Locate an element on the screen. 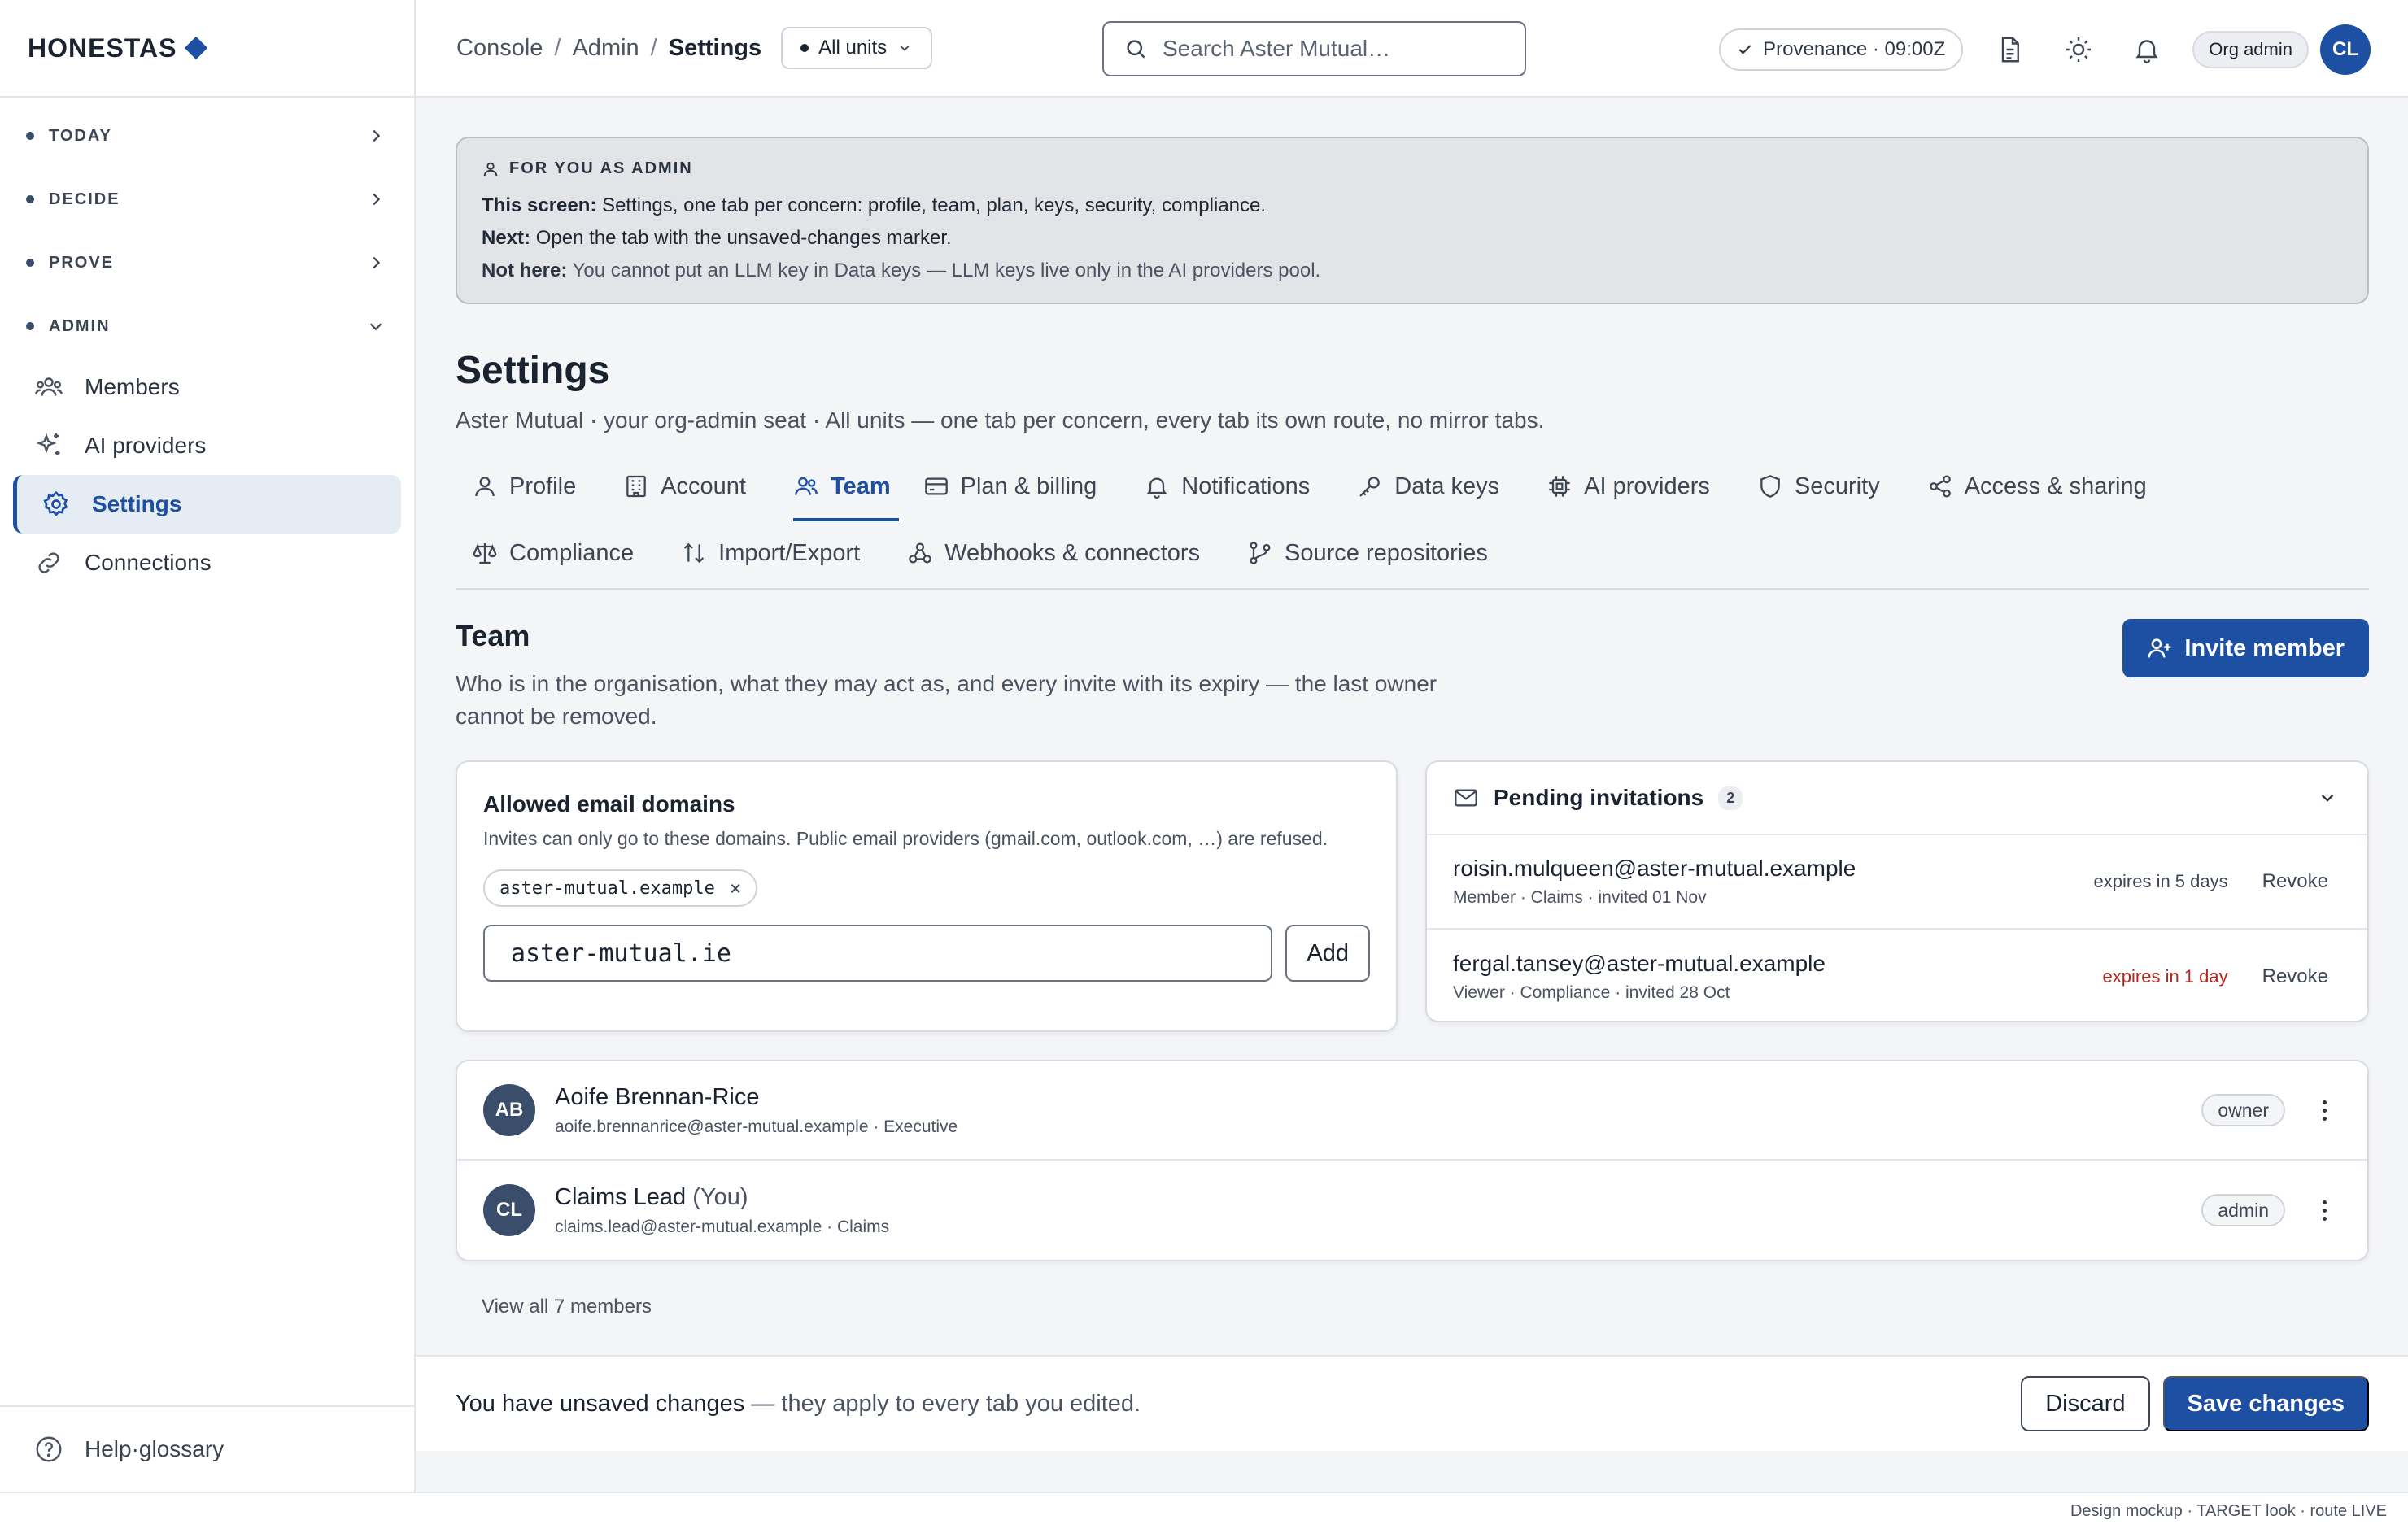  tab-access-sharing: Access & sharing is located at coordinates (2048, 488).